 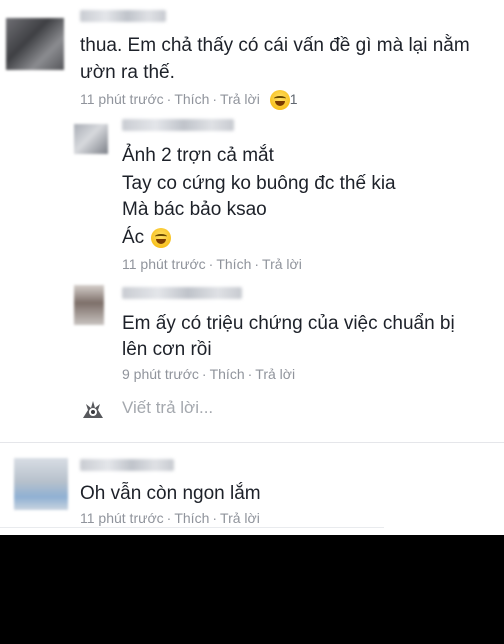 What do you see at coordinates (194, 209) in the screenshot?
I see `reply-text: Mà bác bảo ksao` at bounding box center [194, 209].